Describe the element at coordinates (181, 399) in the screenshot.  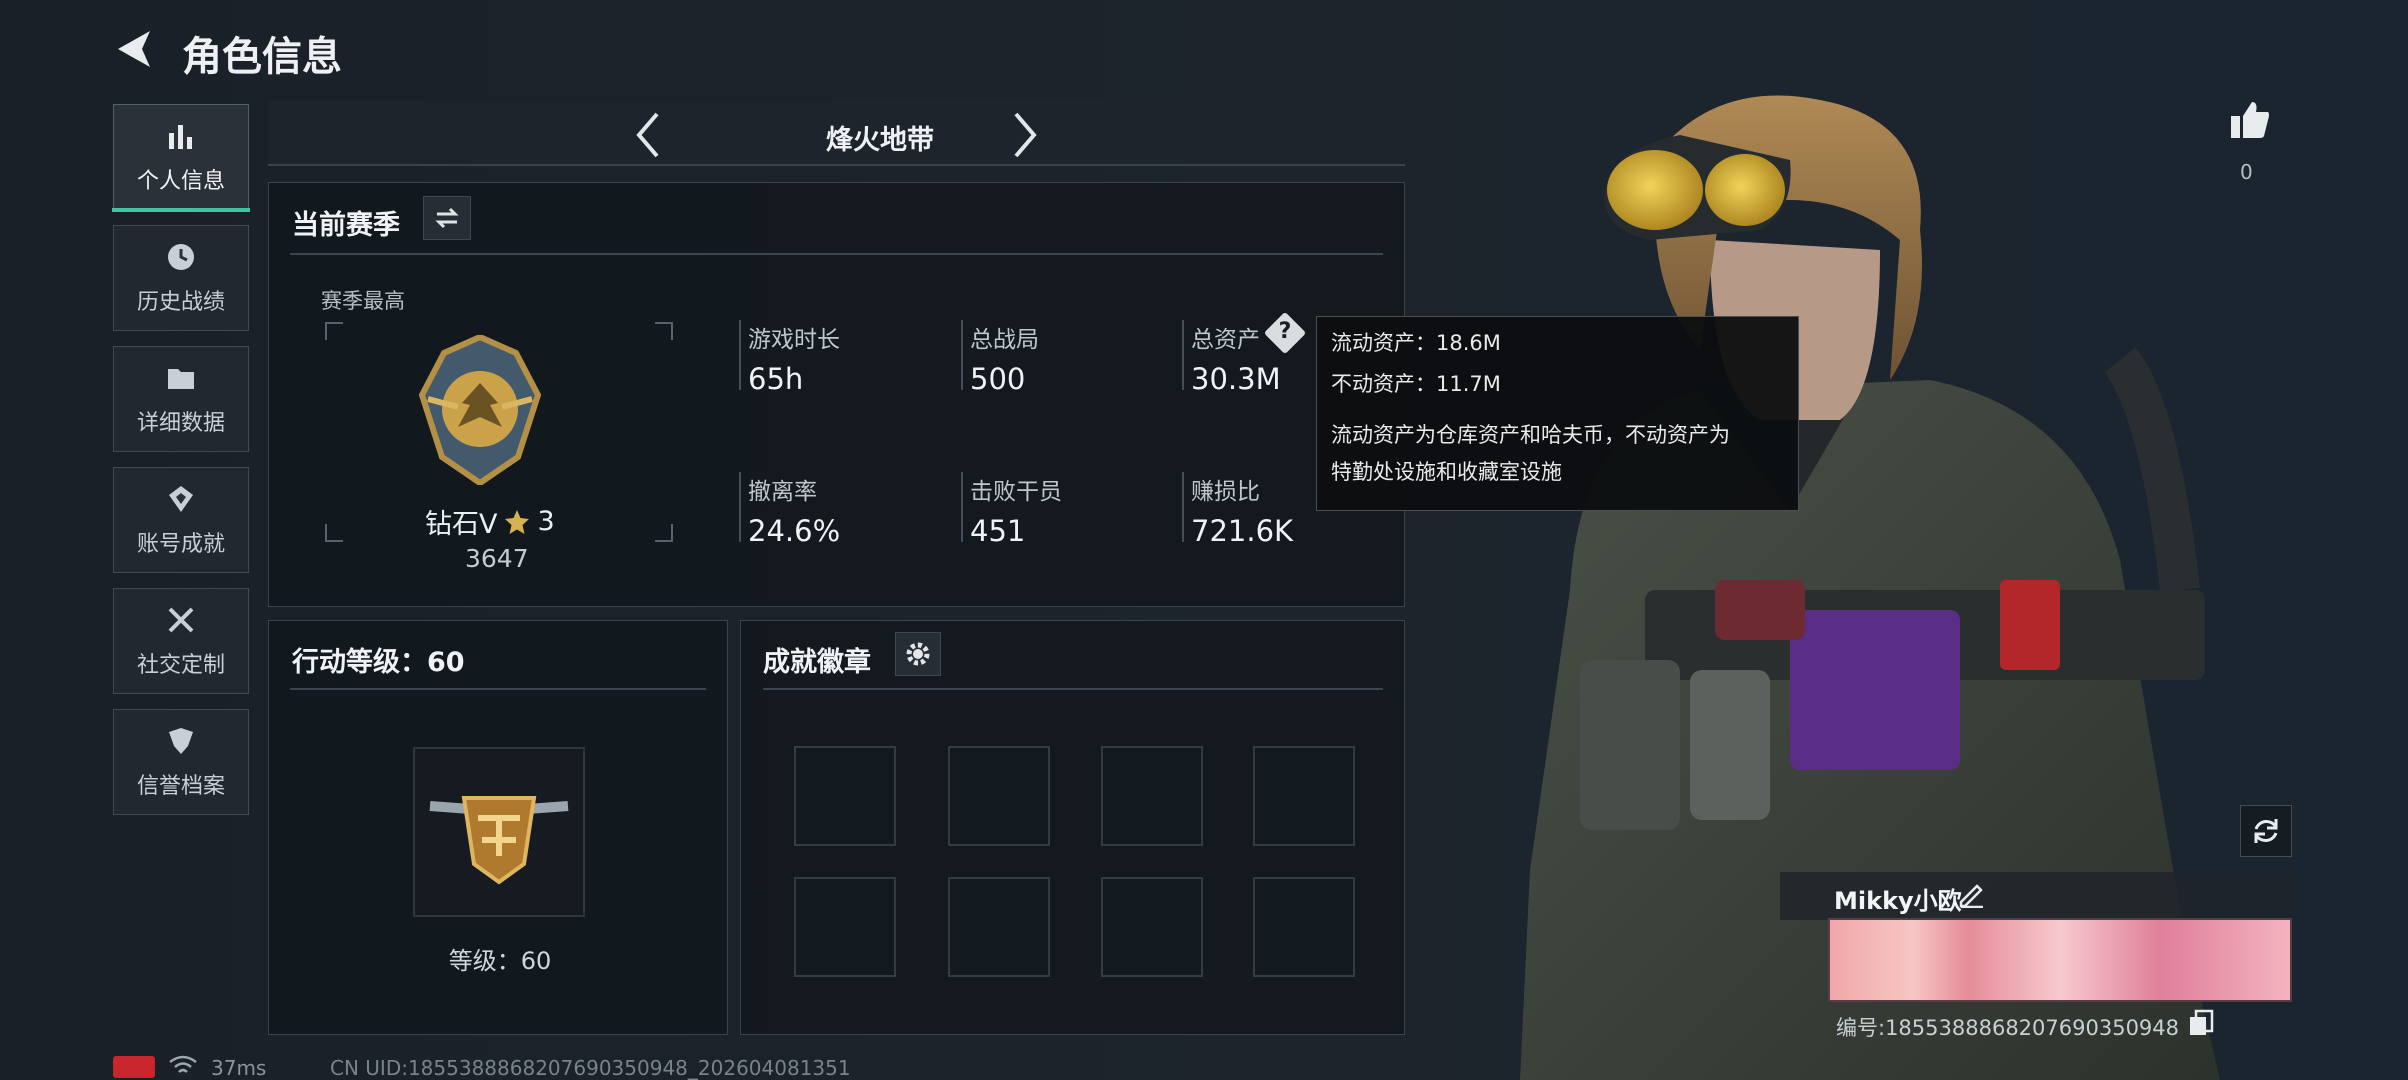
I see `sidebar-item-detailed-data: 详细数据` at that location.